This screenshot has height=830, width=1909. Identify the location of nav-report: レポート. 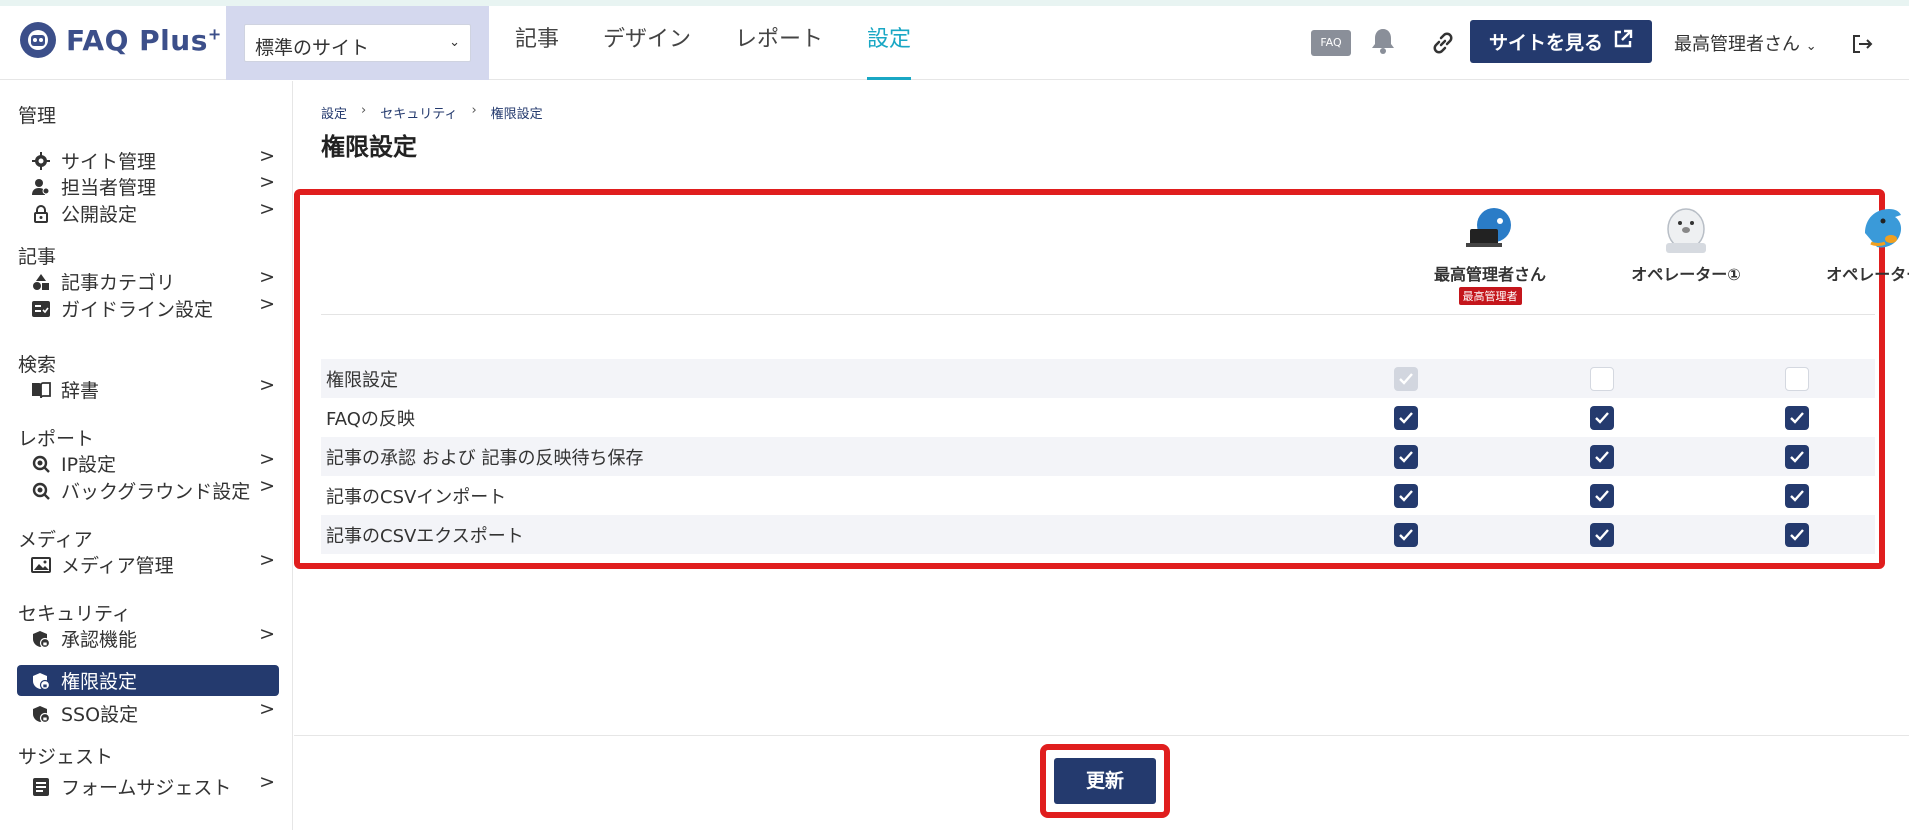
(779, 43).